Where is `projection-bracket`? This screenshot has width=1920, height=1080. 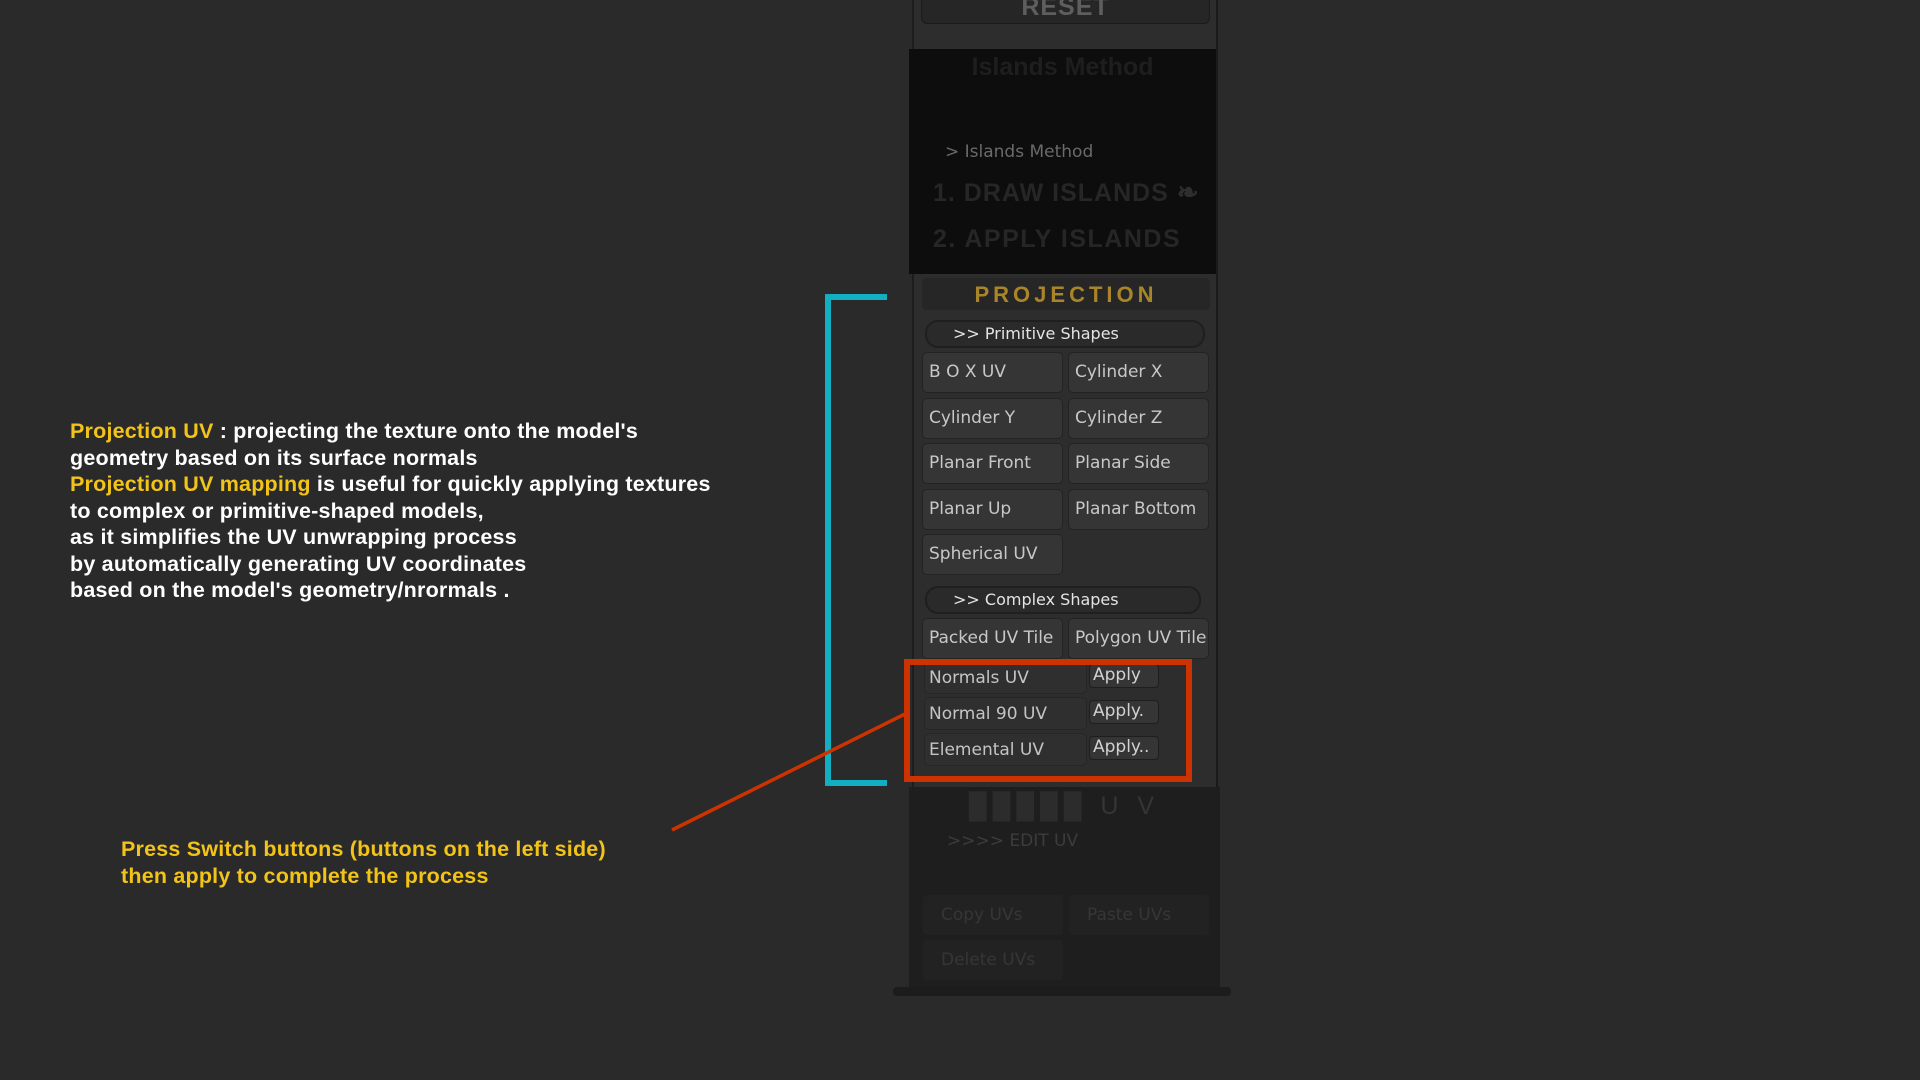
projection-bracket is located at coordinates (856, 540).